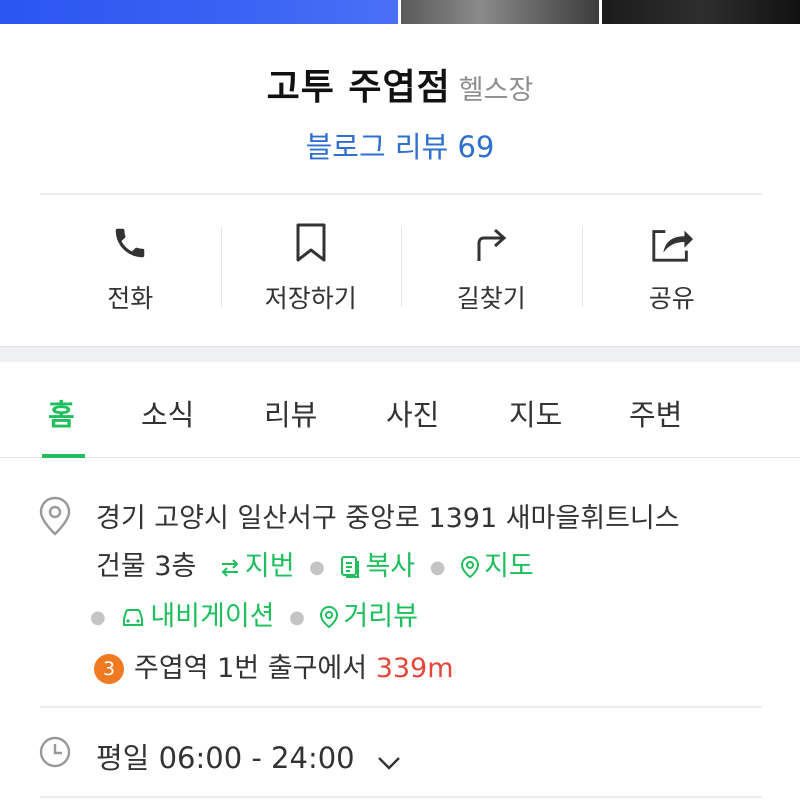 Image resolution: width=800 pixels, height=800 pixels. Describe the element at coordinates (400, 354) in the screenshot. I see `section-separator` at that location.